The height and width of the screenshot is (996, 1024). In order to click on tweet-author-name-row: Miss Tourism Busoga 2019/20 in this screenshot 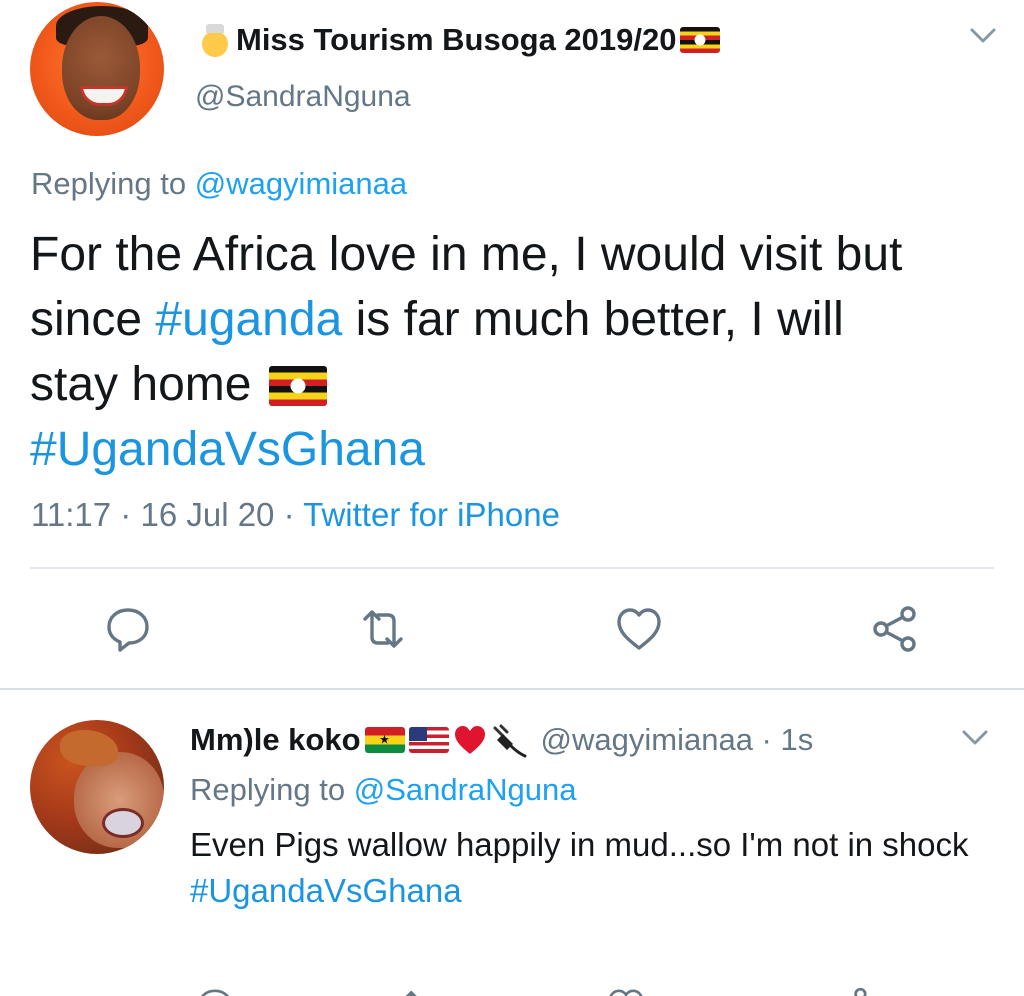, I will do `click(459, 40)`.